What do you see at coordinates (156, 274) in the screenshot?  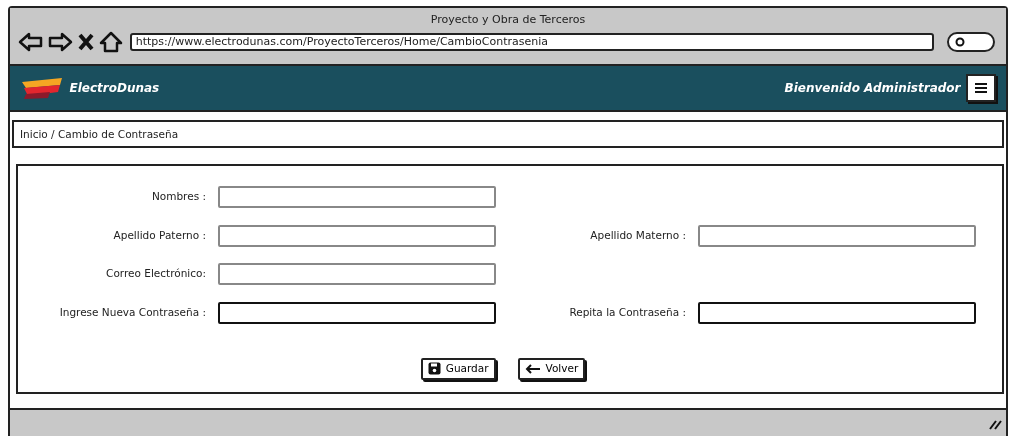 I see `field-label: Correo Electrónico:` at bounding box center [156, 274].